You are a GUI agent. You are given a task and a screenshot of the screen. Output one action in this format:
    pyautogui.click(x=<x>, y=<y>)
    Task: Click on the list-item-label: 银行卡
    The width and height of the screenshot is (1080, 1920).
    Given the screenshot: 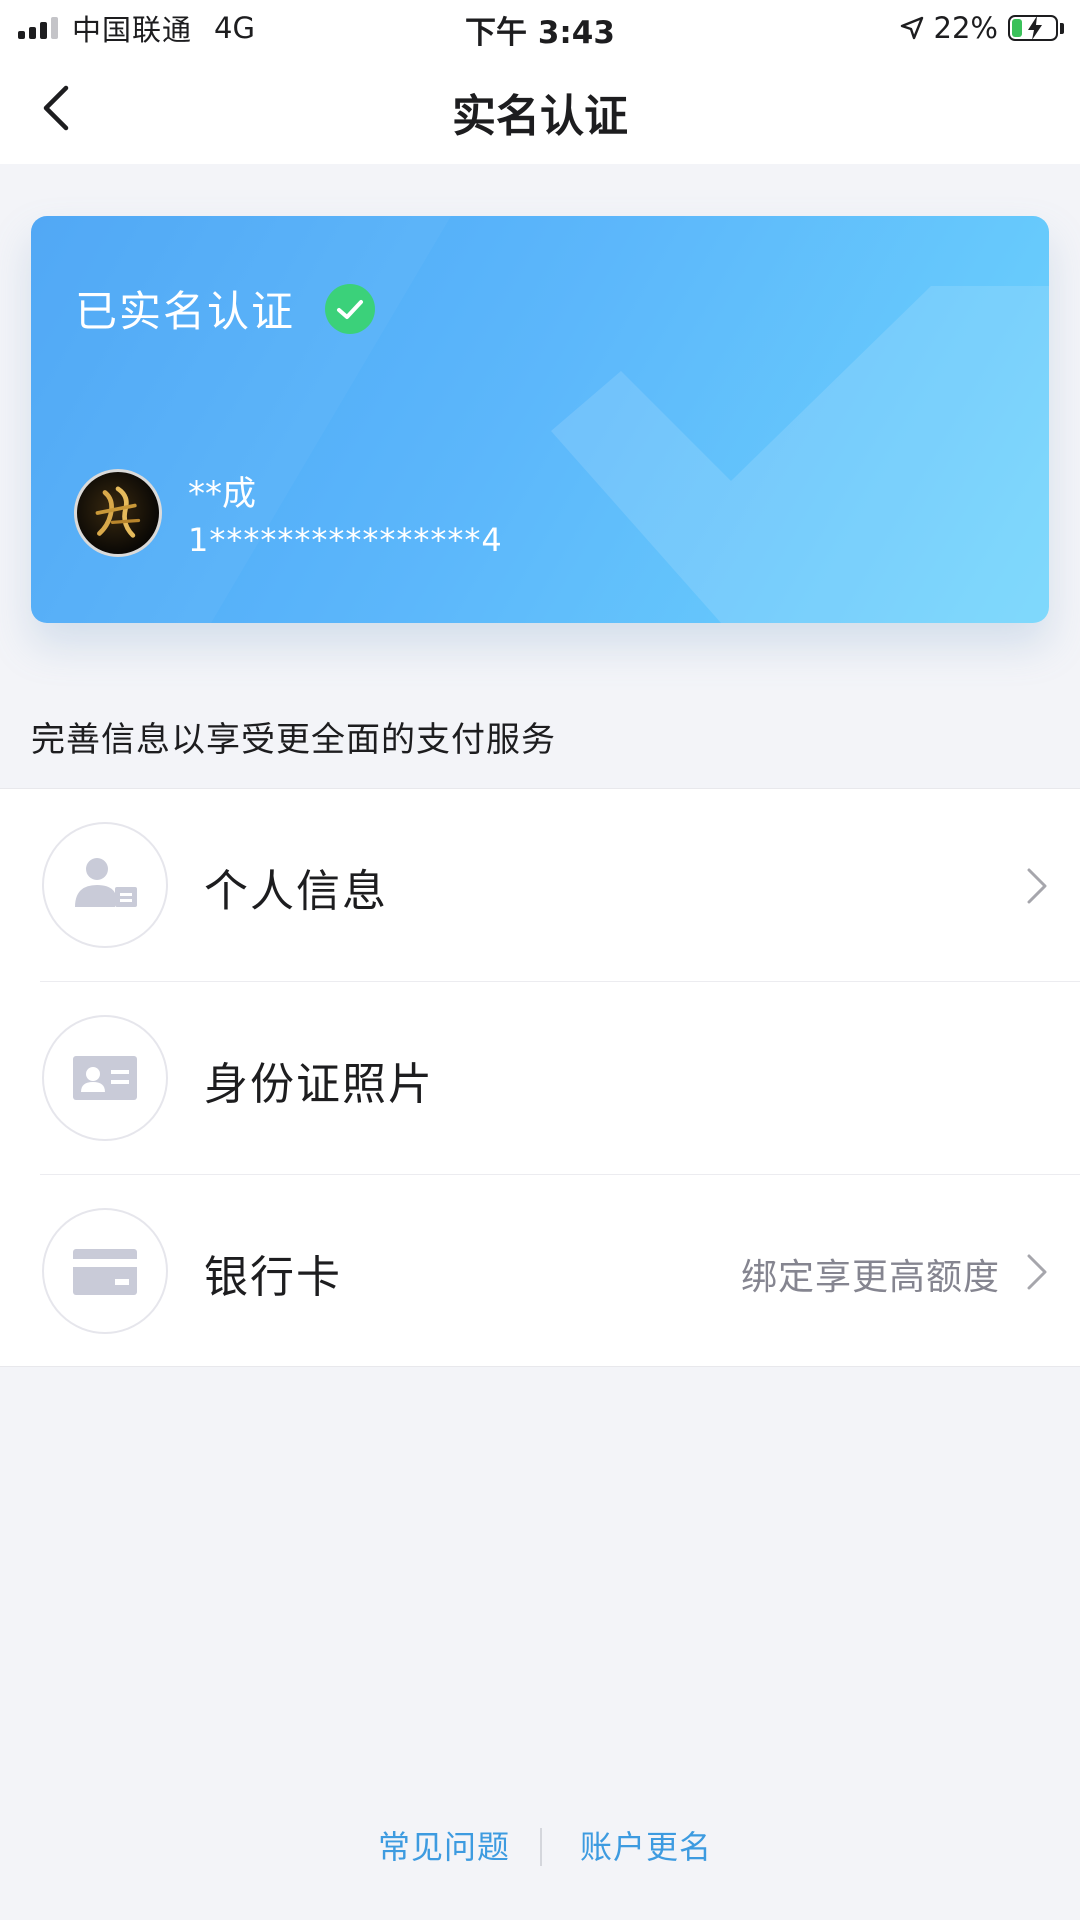 What is the action you would take?
    pyautogui.click(x=273, y=1277)
    